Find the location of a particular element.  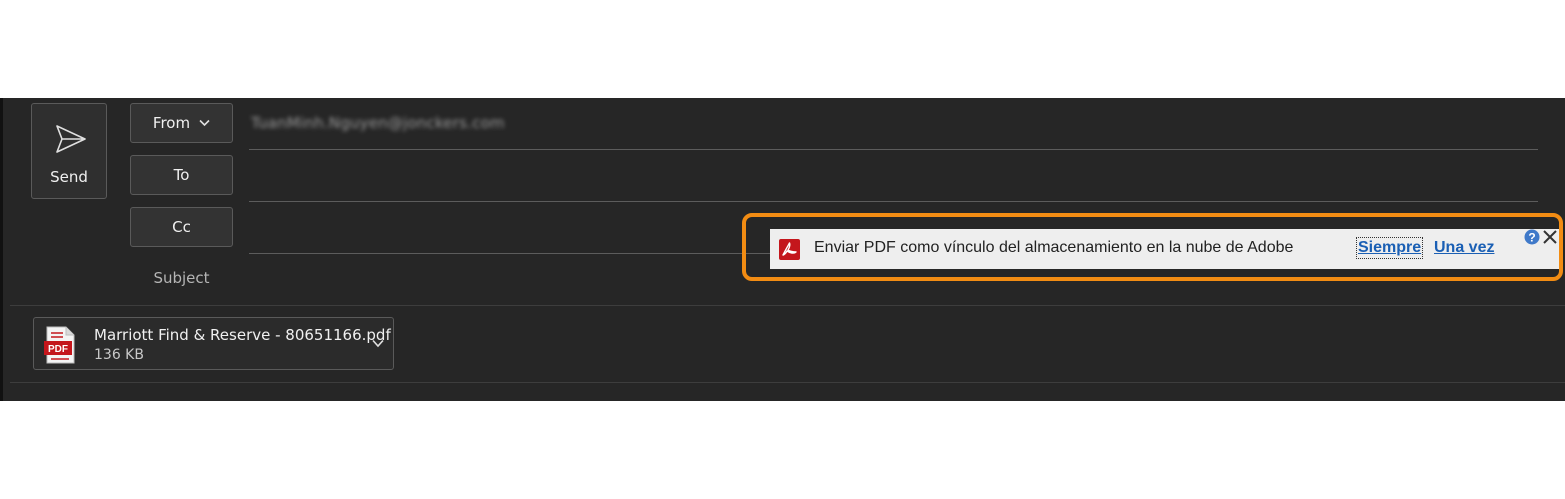

cc-label: Cc is located at coordinates (181, 227).